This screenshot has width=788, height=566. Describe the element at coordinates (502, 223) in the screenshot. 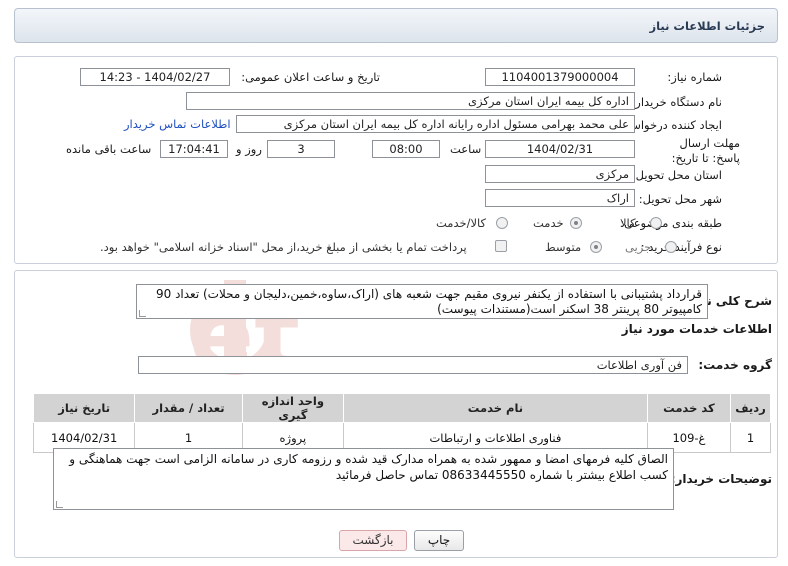

I see `category-radio-goods-service` at that location.